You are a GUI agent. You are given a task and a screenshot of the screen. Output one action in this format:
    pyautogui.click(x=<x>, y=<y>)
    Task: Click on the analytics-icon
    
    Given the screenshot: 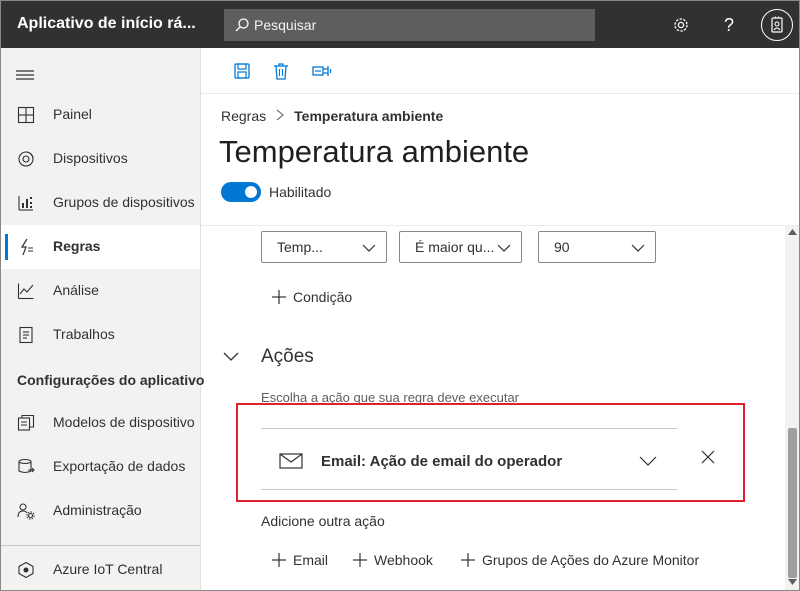 What is the action you would take?
    pyautogui.click(x=25, y=291)
    